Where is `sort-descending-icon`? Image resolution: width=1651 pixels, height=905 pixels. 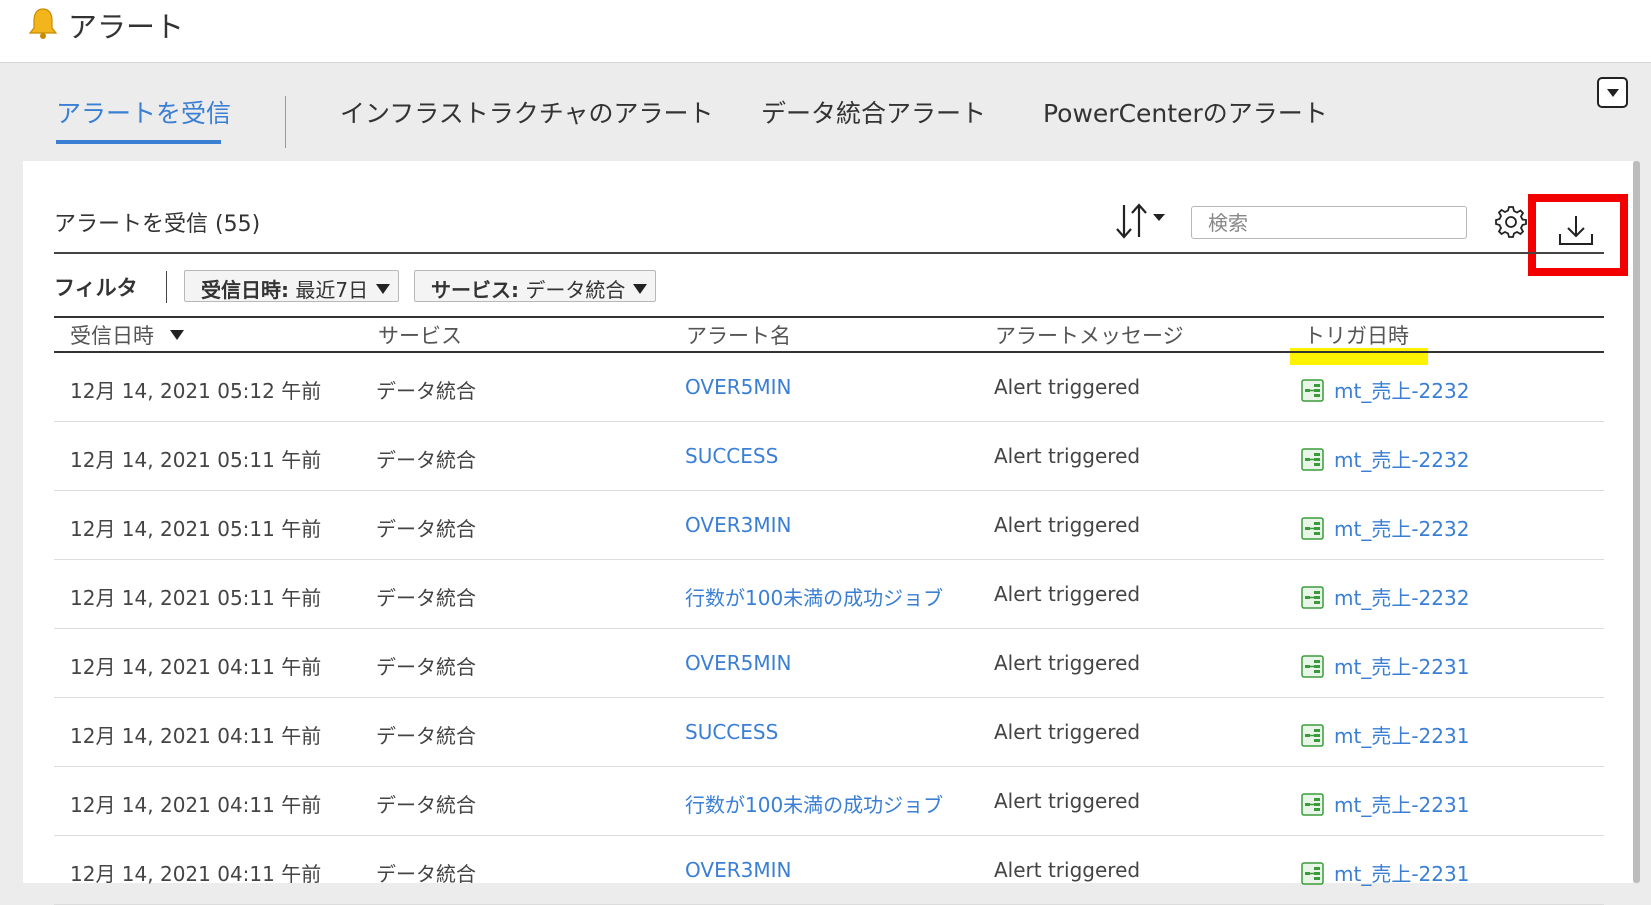 sort-descending-icon is located at coordinates (177, 335).